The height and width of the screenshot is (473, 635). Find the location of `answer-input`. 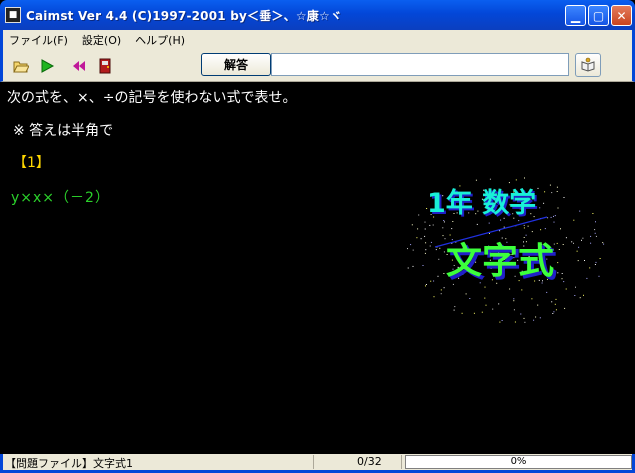

answer-input is located at coordinates (420, 64).